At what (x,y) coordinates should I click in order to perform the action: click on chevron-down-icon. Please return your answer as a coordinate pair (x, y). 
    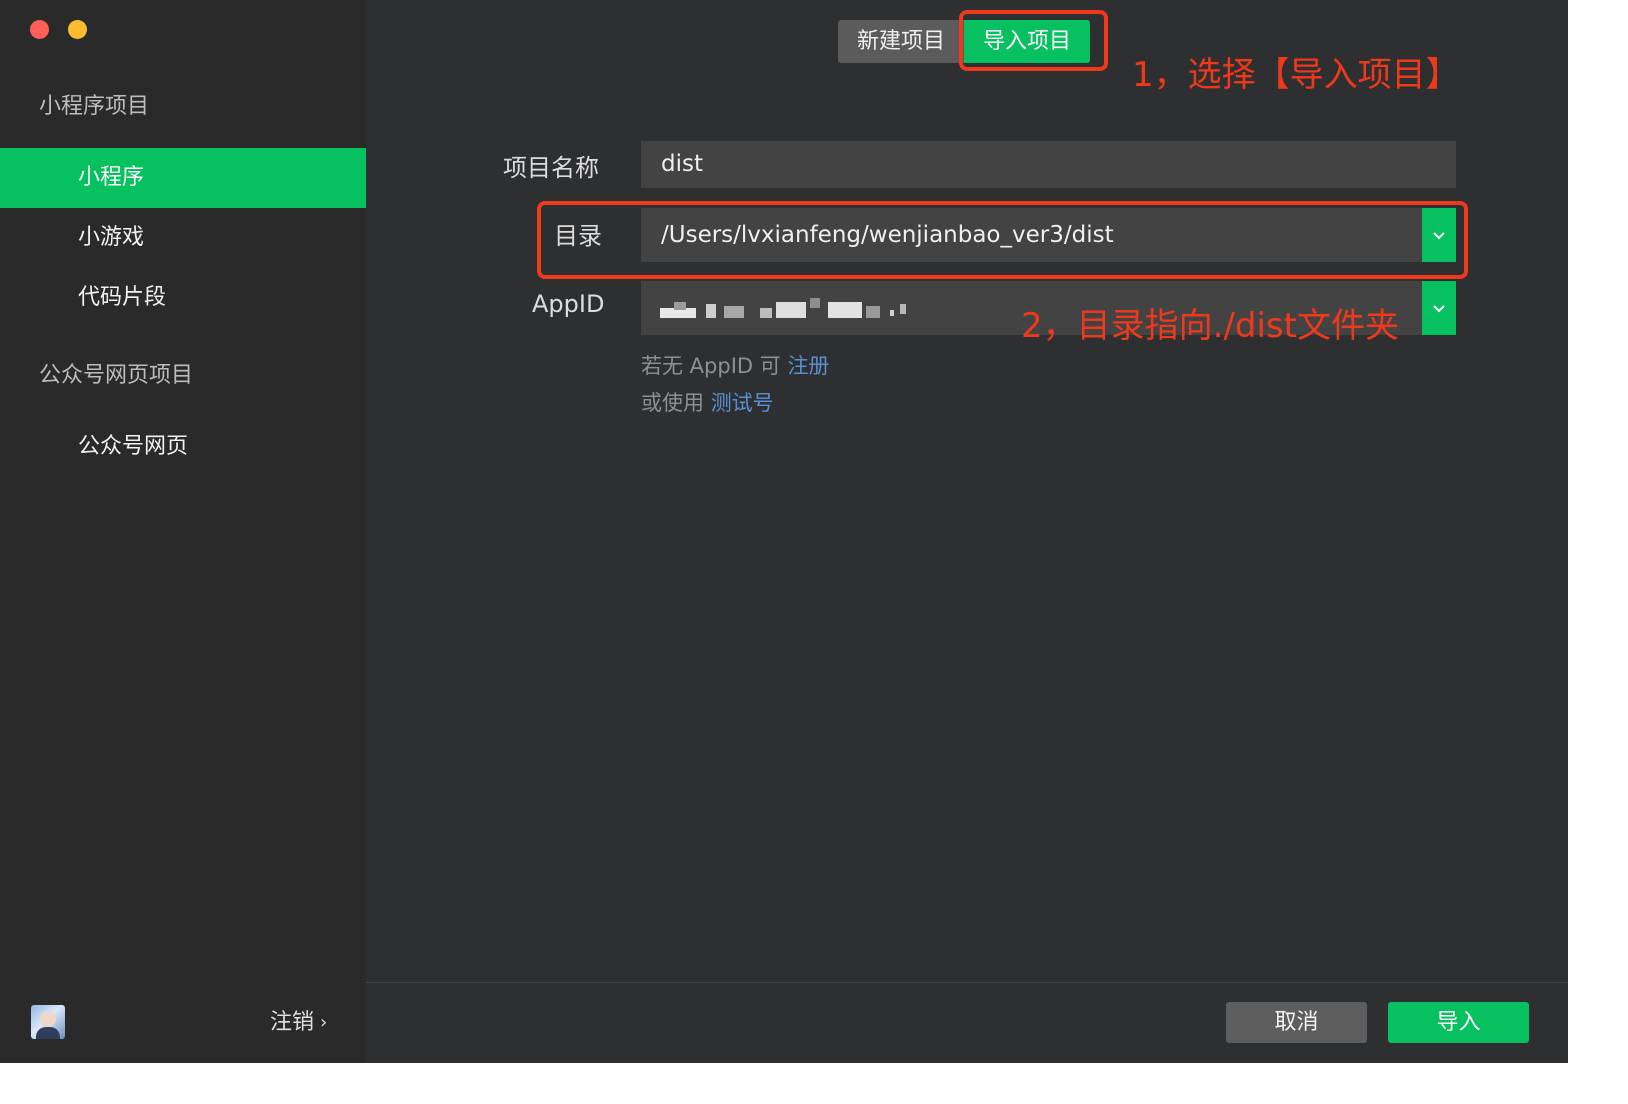
    Looking at the image, I should click on (1439, 309).